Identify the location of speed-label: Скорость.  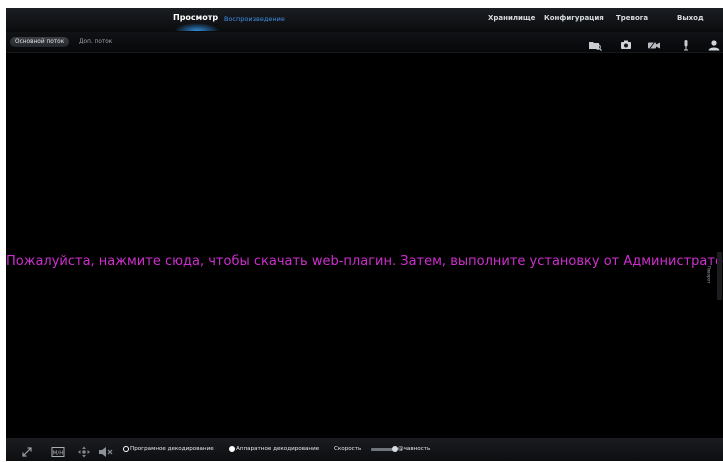
(348, 449).